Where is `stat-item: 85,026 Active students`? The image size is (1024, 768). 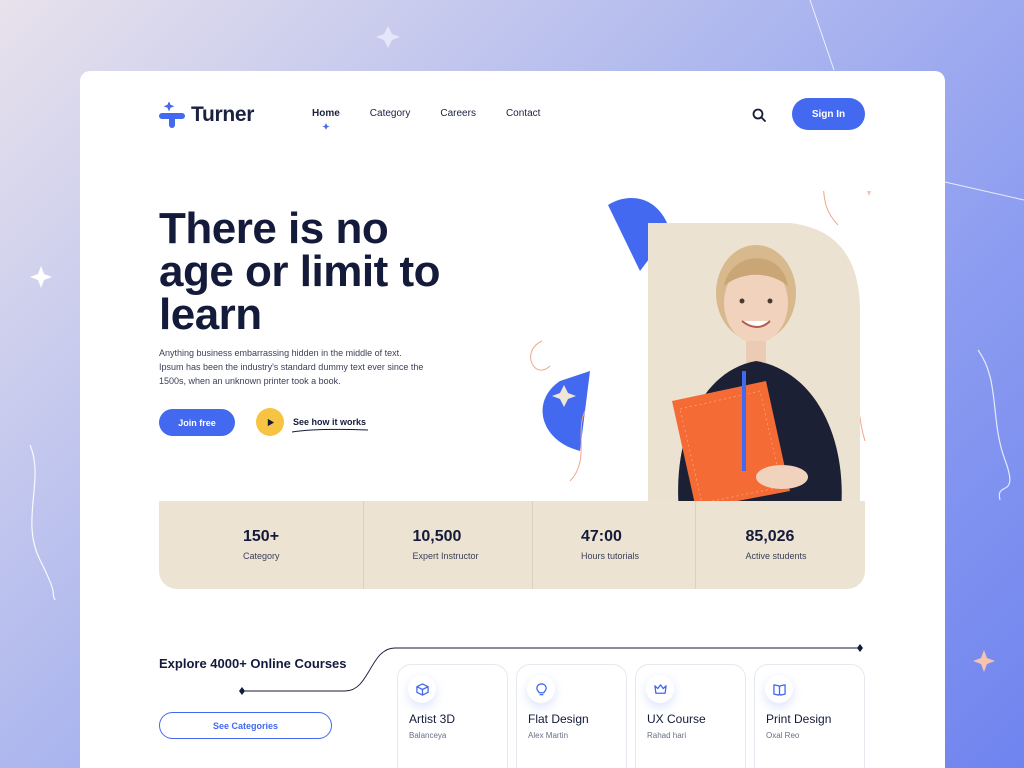 stat-item: 85,026 Active students is located at coordinates (780, 545).